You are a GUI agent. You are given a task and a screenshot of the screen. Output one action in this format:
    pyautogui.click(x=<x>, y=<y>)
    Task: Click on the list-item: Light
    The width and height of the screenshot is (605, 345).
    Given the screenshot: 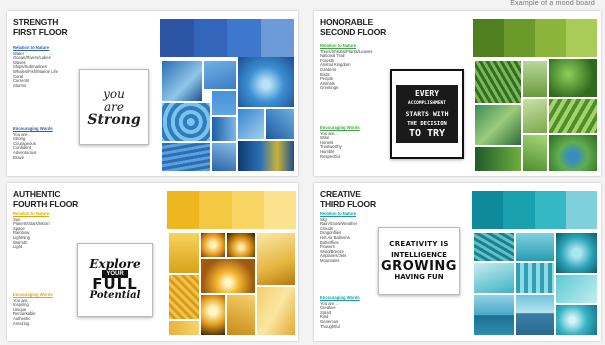 What is the action you would take?
    pyautogui.click(x=18, y=247)
    